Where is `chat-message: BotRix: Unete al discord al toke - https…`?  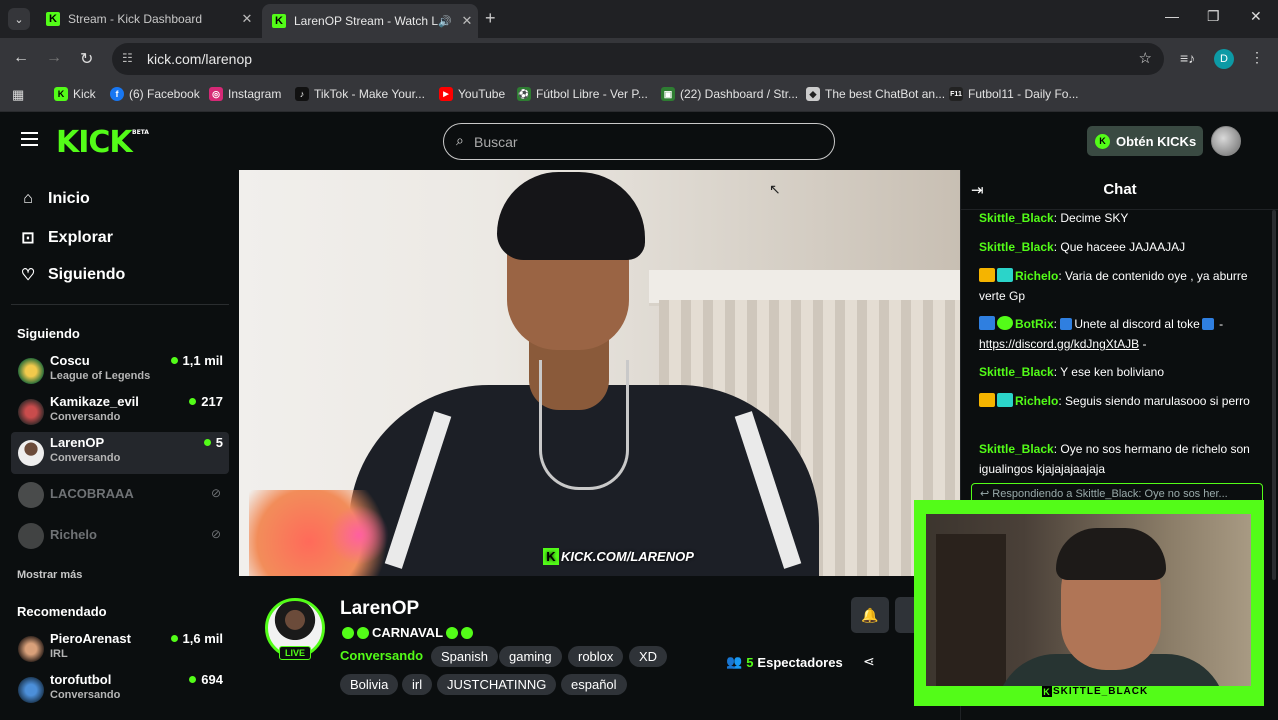 chat-message: BotRix: Unete al discord al toke - https… is located at coordinates (1101, 333).